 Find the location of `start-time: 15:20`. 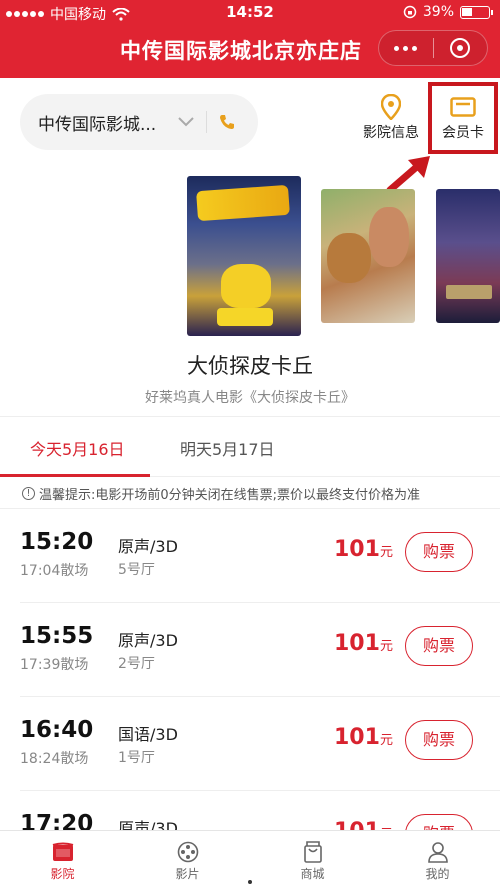

start-time: 15:20 is located at coordinates (57, 542).